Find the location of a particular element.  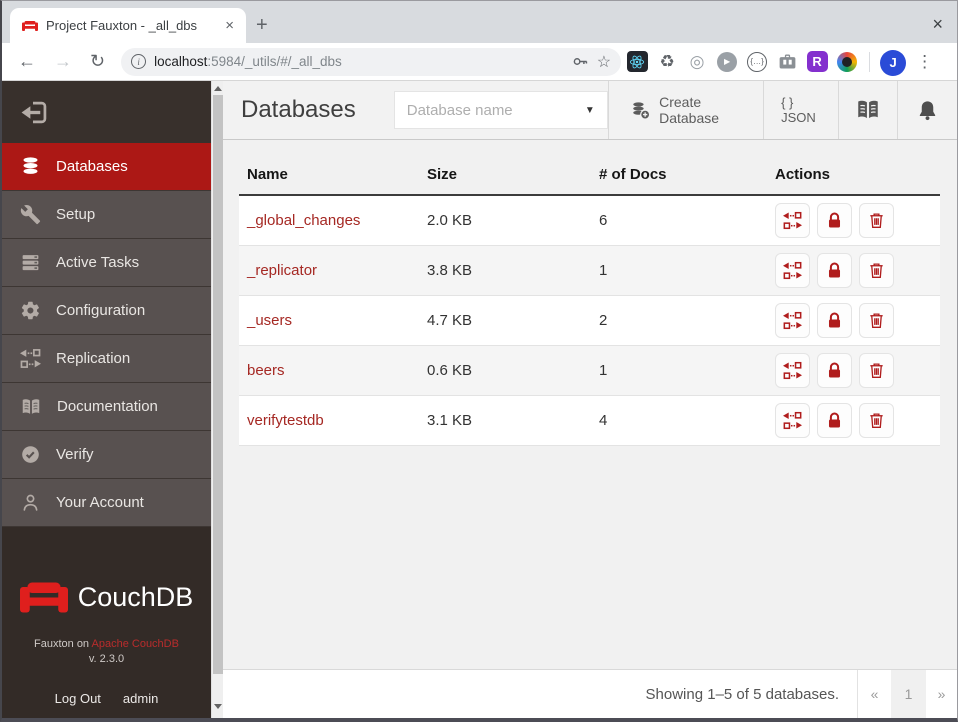

braces-extension-icon: {…} is located at coordinates (757, 62).